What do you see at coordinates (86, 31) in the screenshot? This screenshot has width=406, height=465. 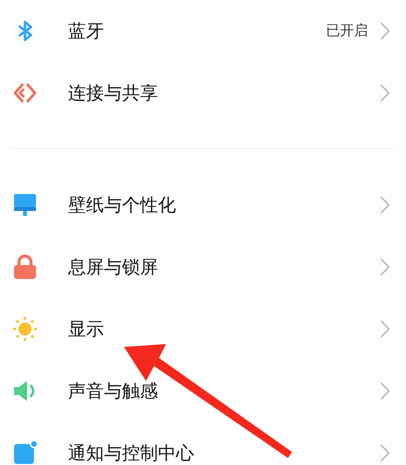 I see `row-label: 蓝牙` at bounding box center [86, 31].